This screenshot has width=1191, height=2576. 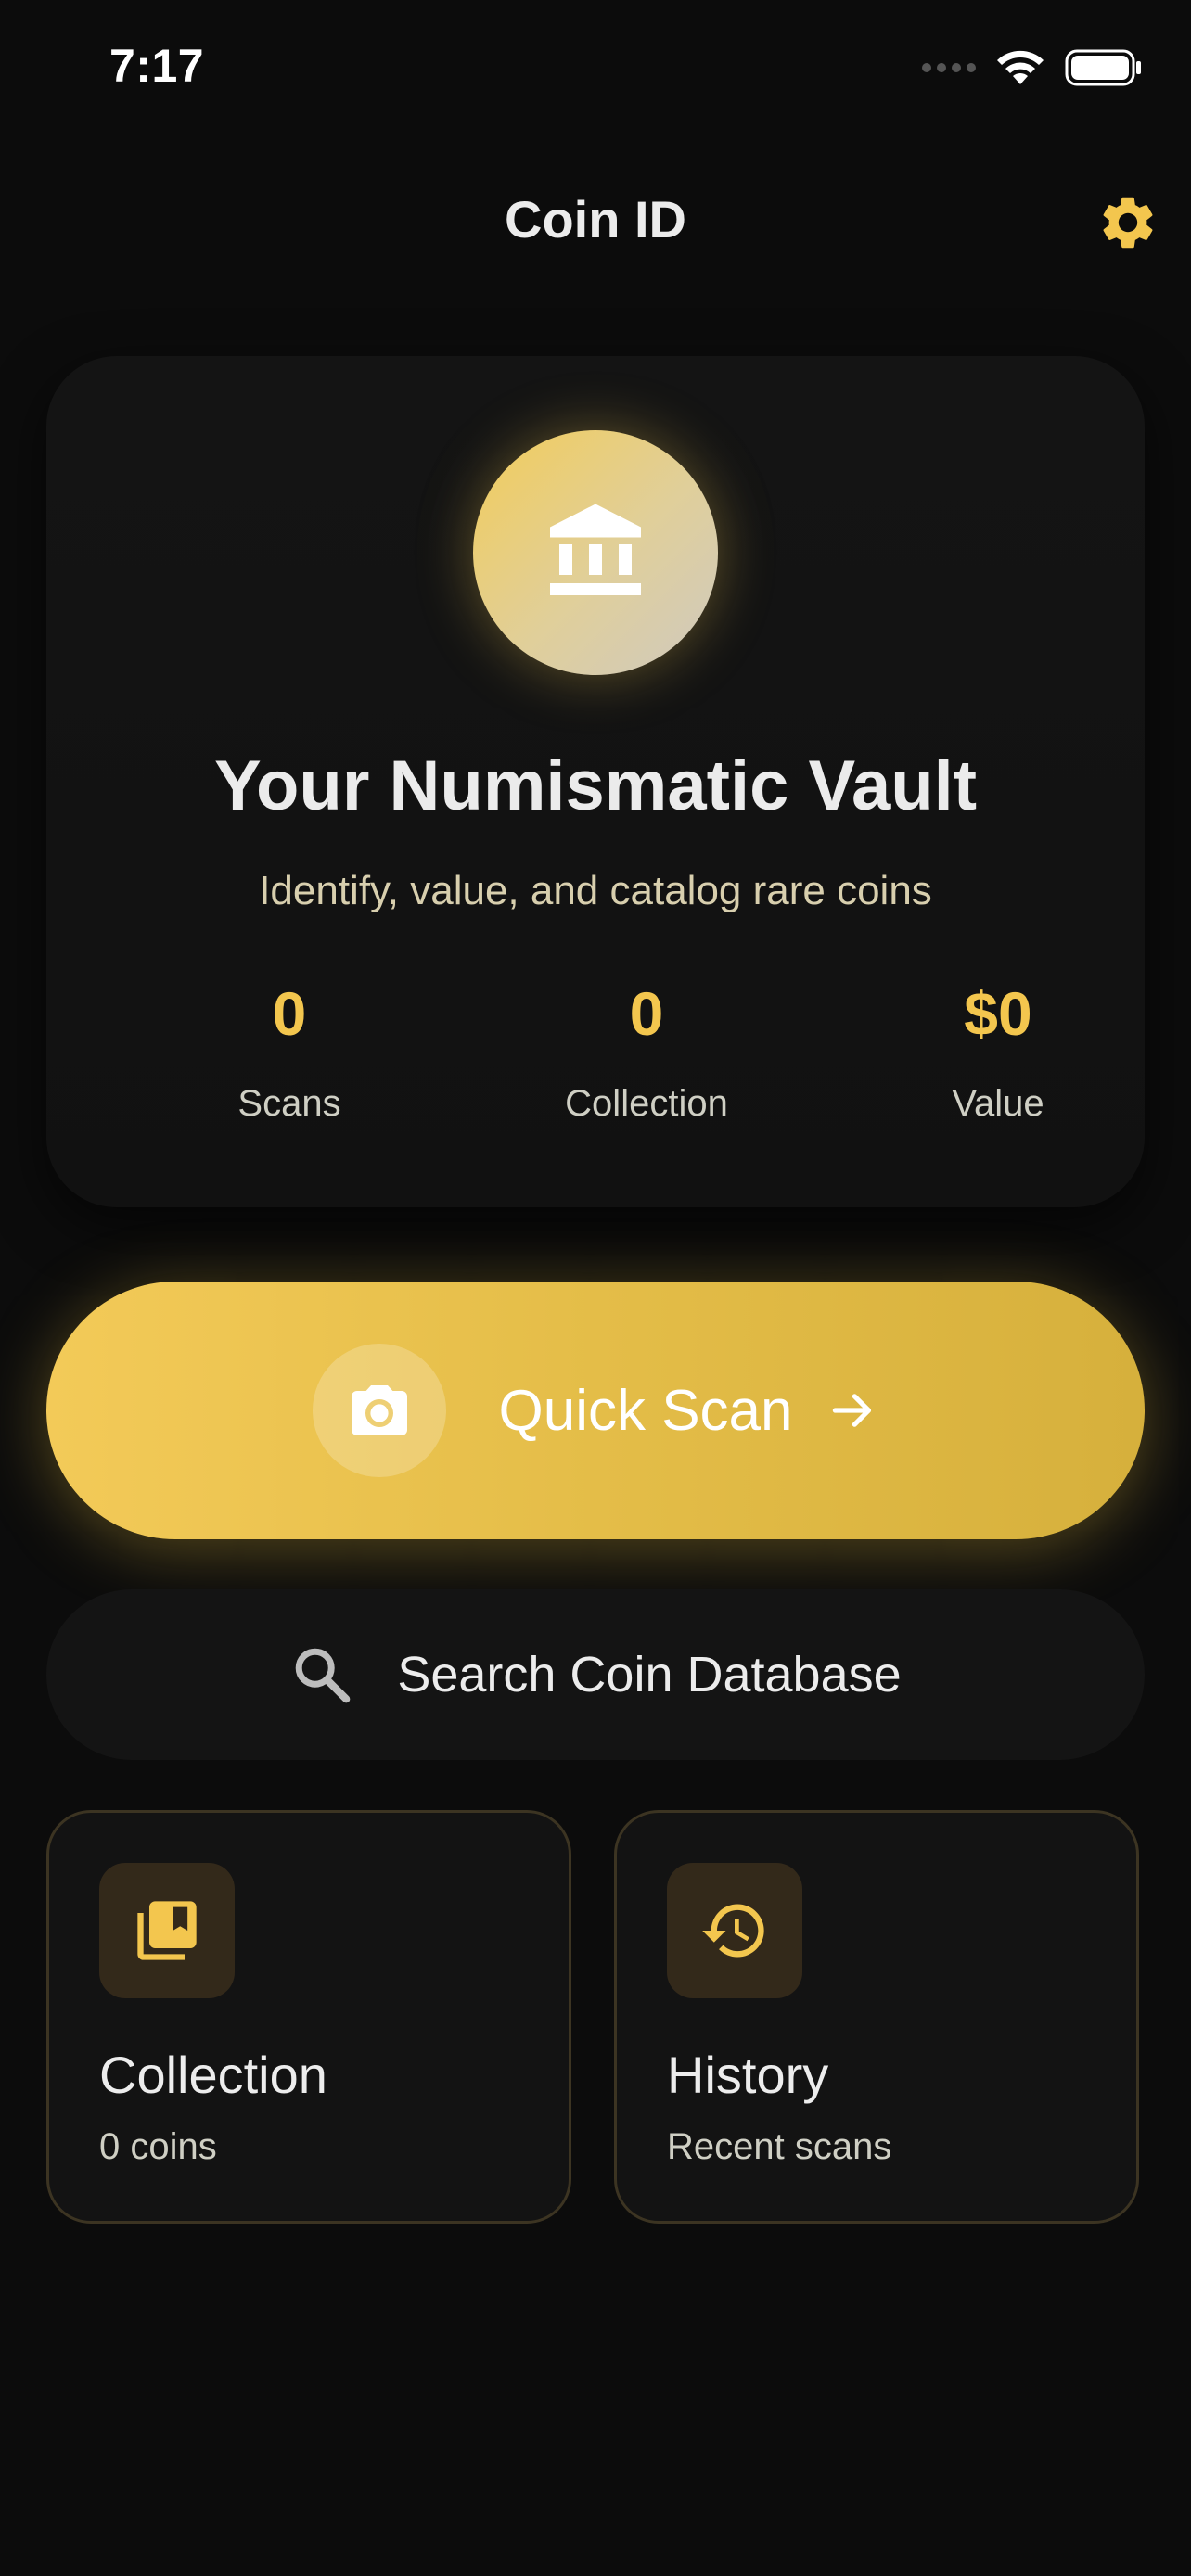 What do you see at coordinates (645, 1411) in the screenshot?
I see `quick-scan-label: Quick Scan` at bounding box center [645, 1411].